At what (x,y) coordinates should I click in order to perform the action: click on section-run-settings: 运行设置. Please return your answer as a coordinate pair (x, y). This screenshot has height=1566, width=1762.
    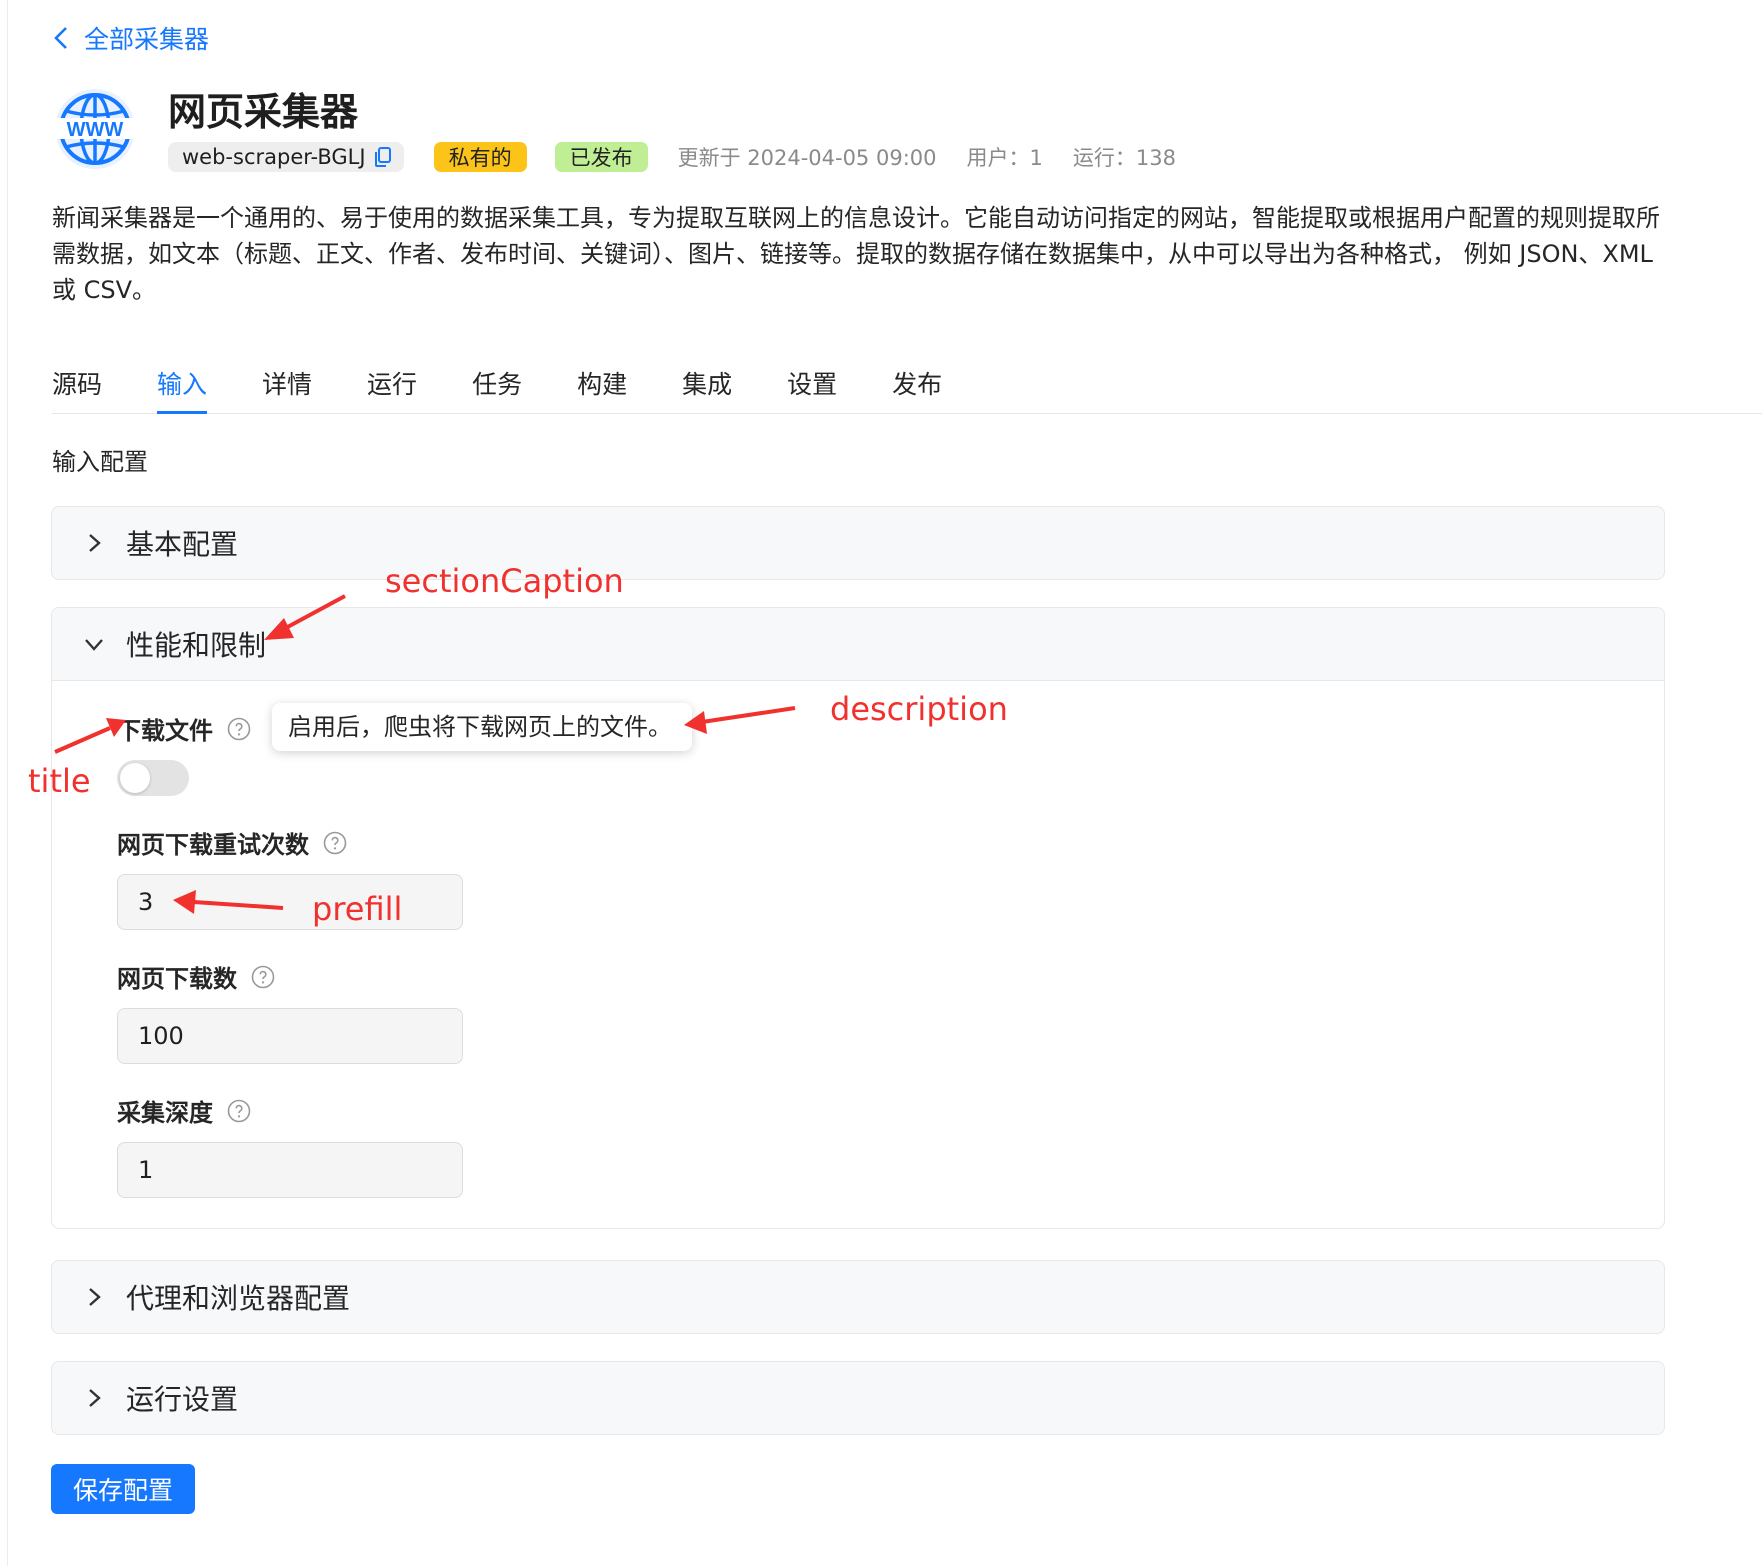
    Looking at the image, I should click on (858, 1398).